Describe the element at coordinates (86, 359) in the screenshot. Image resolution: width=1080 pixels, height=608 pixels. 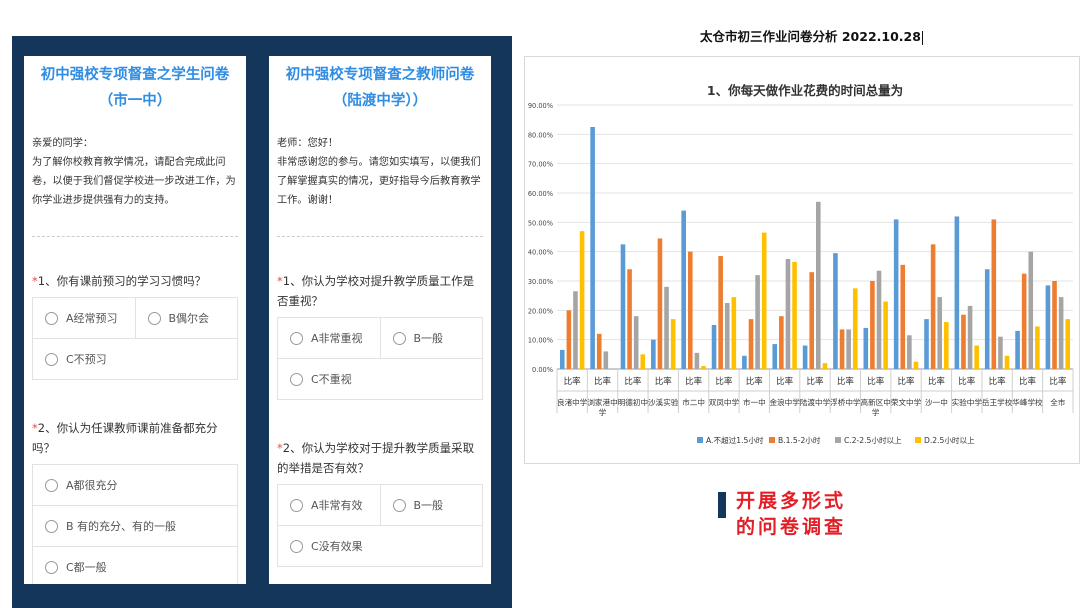
I see `option-label: C不预习` at that location.